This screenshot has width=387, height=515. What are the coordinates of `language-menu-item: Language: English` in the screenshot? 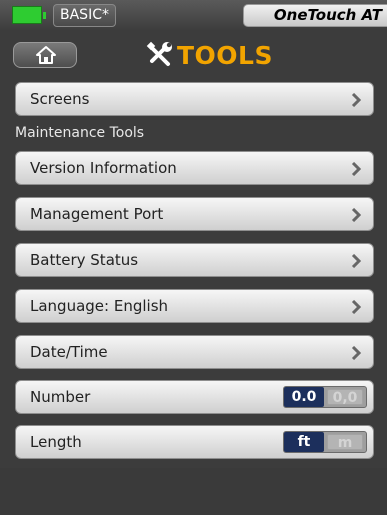 It's located at (194, 306).